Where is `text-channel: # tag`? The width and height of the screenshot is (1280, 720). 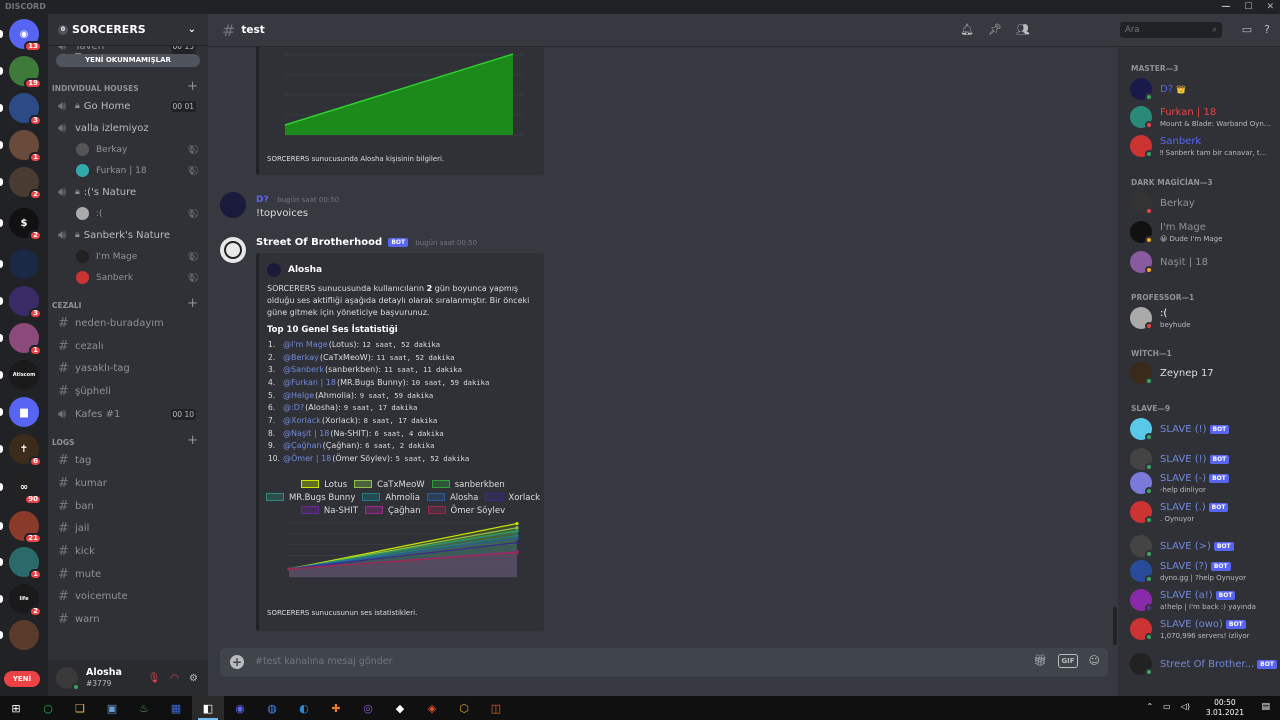
text-channel: # tag is located at coordinates (128, 460).